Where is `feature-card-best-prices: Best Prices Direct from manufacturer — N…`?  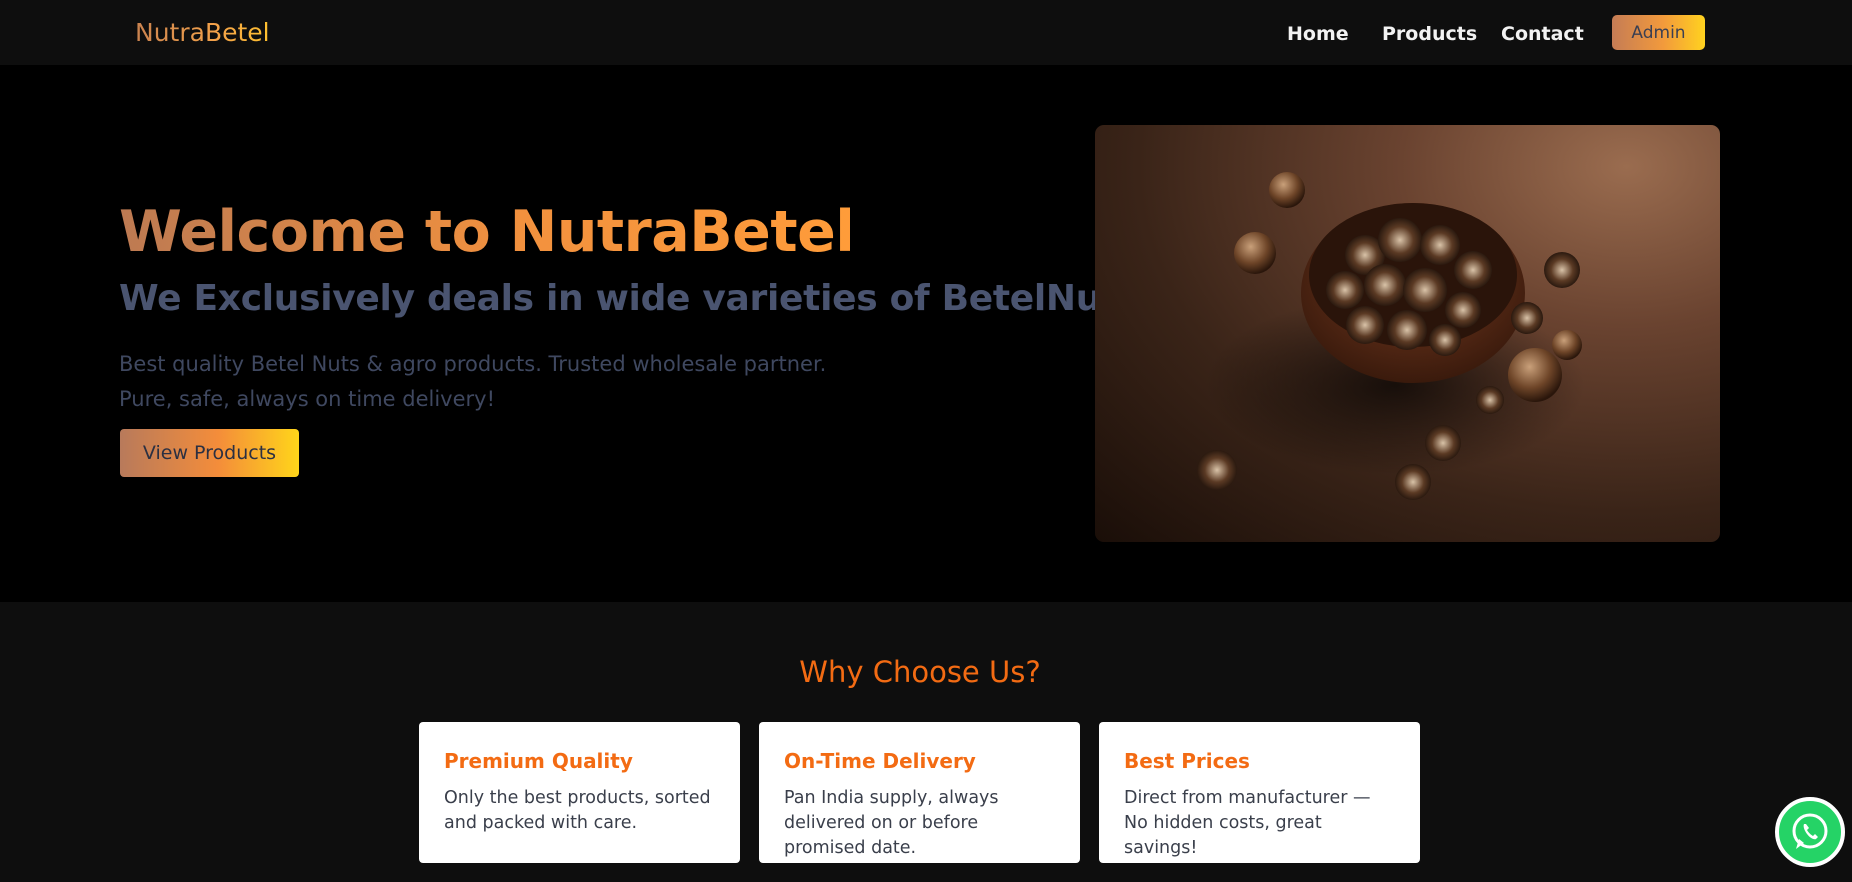 feature-card-best-prices: Best Prices Direct from manufacturer — N… is located at coordinates (1259, 792).